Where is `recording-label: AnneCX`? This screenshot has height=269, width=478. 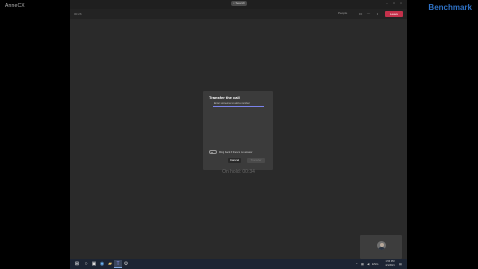 recording-label: AnneCX is located at coordinates (15, 6).